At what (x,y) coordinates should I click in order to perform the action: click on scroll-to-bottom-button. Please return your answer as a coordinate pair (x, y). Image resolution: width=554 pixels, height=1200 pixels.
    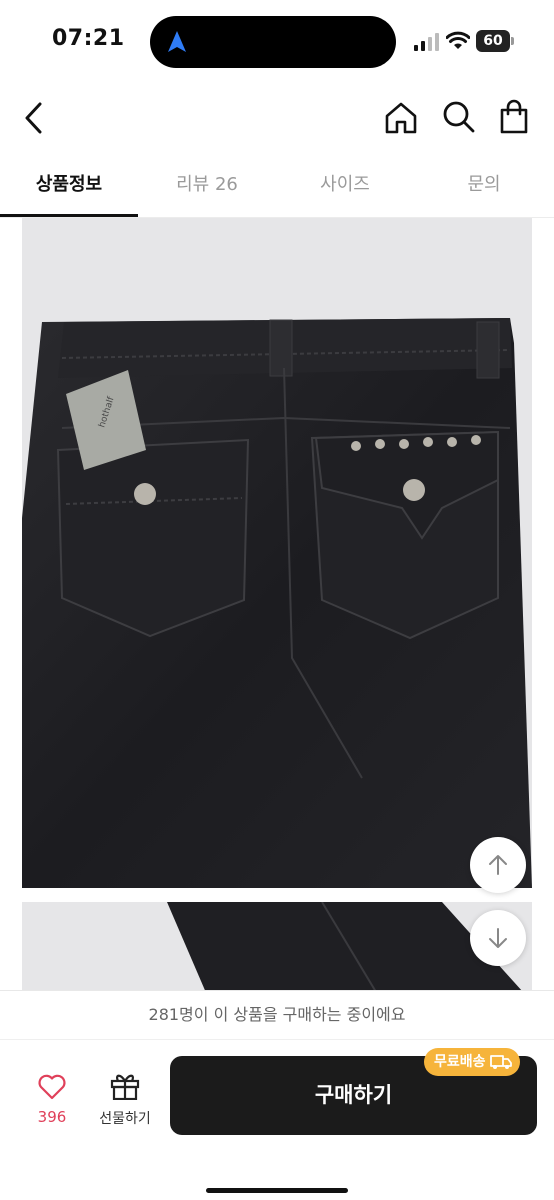
    Looking at the image, I should click on (498, 938).